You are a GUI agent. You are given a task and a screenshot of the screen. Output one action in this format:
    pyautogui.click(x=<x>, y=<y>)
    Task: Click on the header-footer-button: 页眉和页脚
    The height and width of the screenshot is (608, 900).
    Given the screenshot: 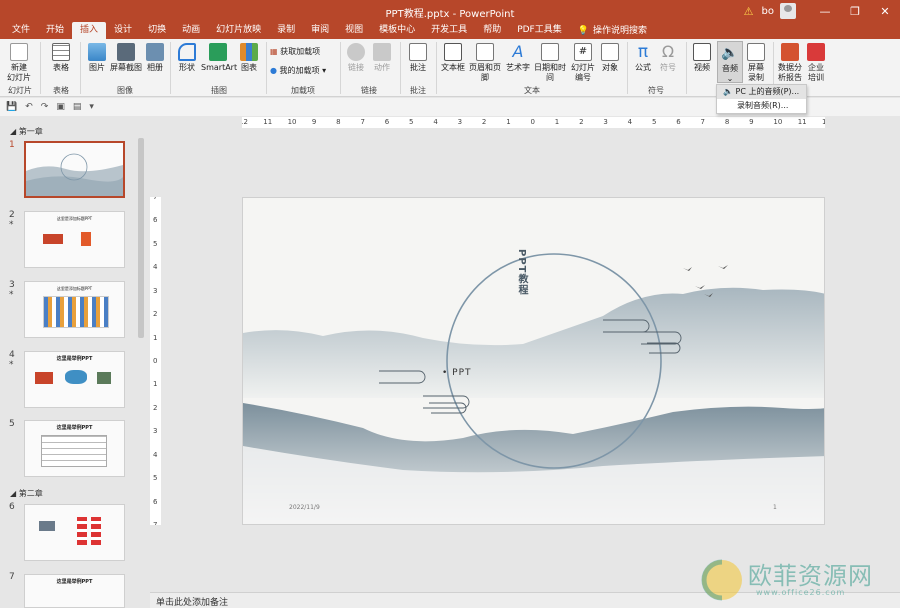 What is the action you would take?
    pyautogui.click(x=485, y=63)
    